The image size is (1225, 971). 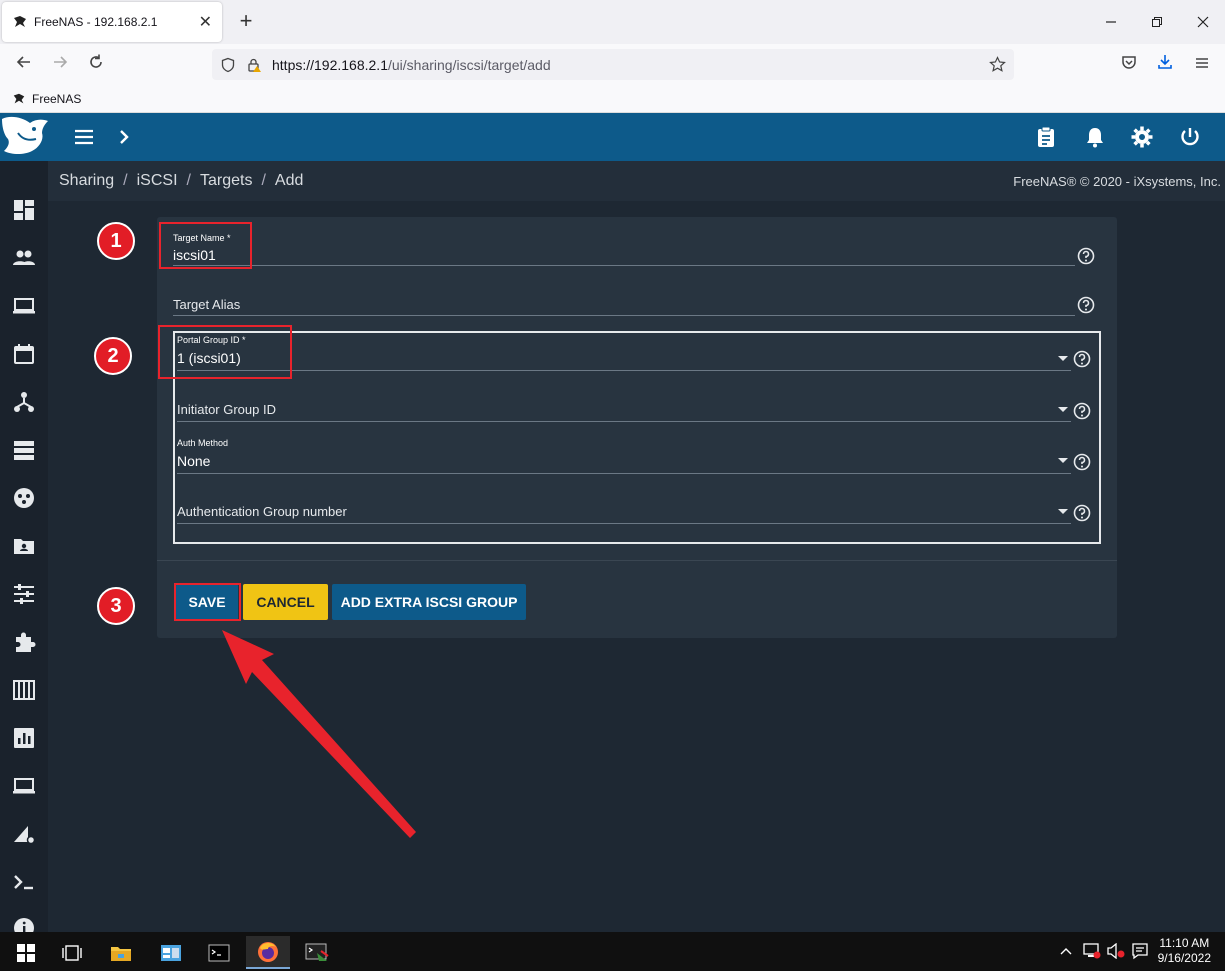 I want to click on auth-method-underline, so click(x=624, y=473).